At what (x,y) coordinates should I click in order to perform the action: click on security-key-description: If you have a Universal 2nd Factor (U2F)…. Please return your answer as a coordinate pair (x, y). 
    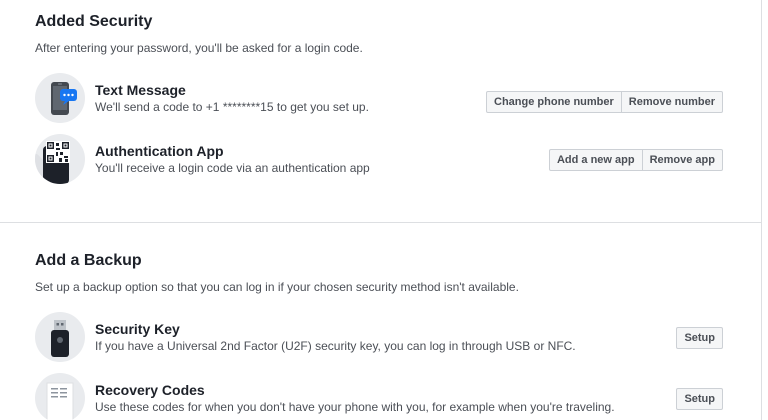
    Looking at the image, I should click on (335, 346).